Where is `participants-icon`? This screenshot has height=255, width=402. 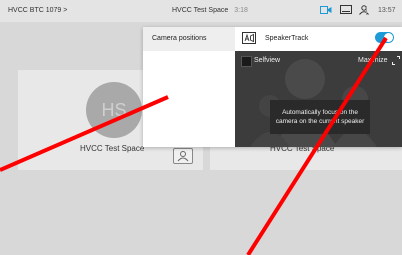
participants-icon is located at coordinates (364, 10).